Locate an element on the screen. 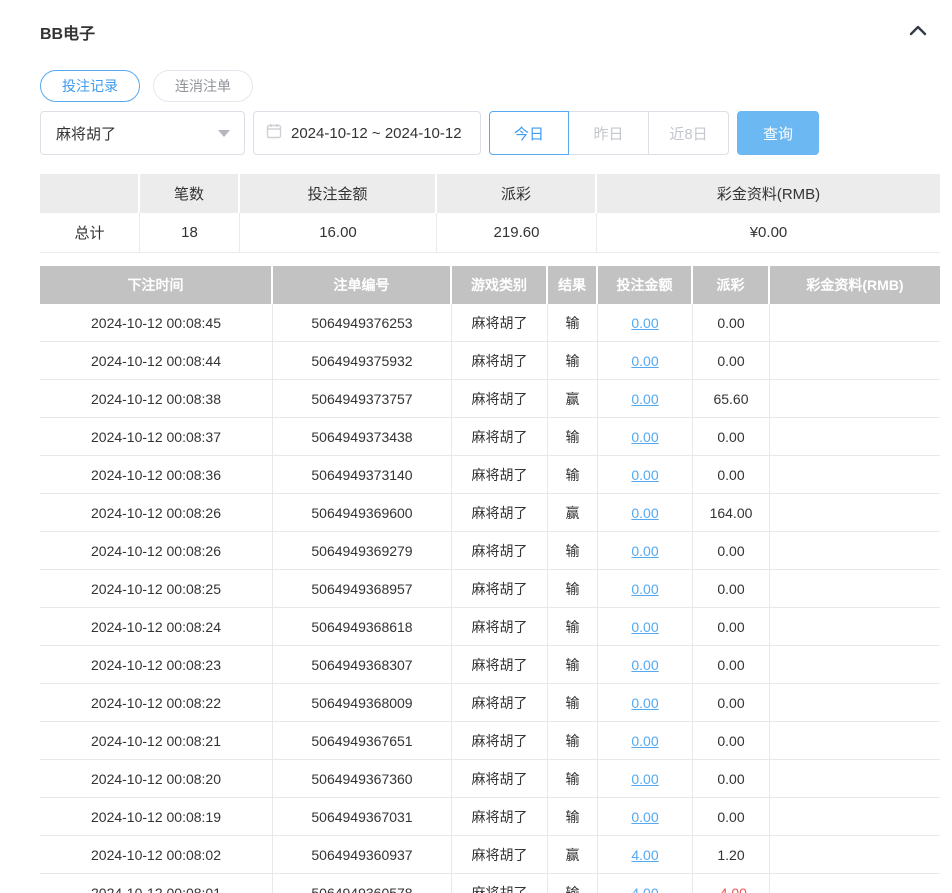  summary-total-count: 18 is located at coordinates (190, 233).